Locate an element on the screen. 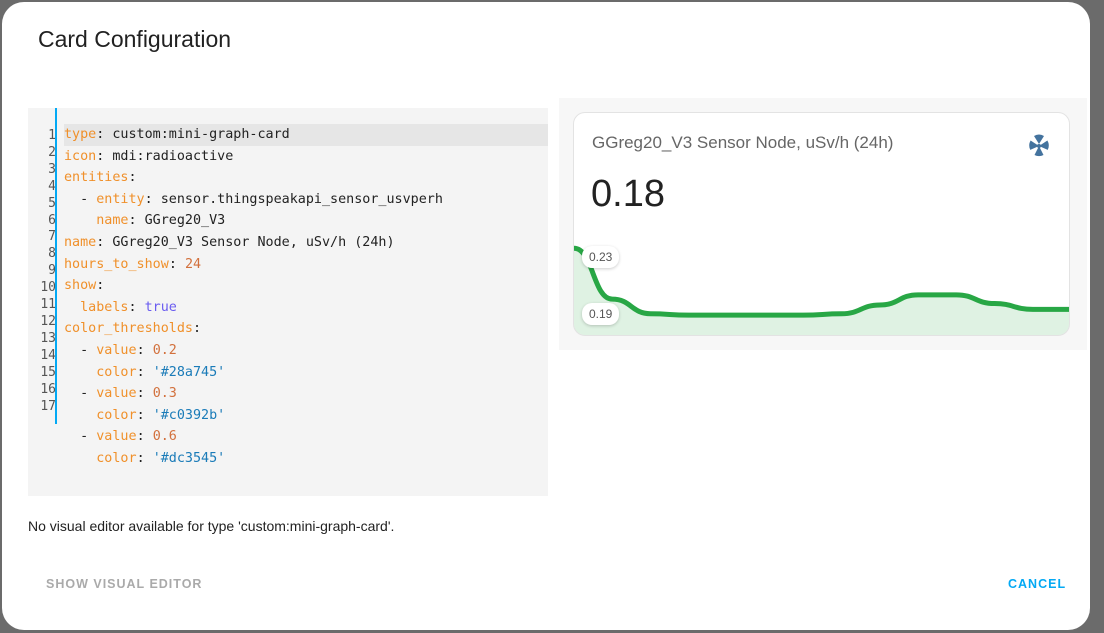  state-value: 0.18 is located at coordinates (628, 194).